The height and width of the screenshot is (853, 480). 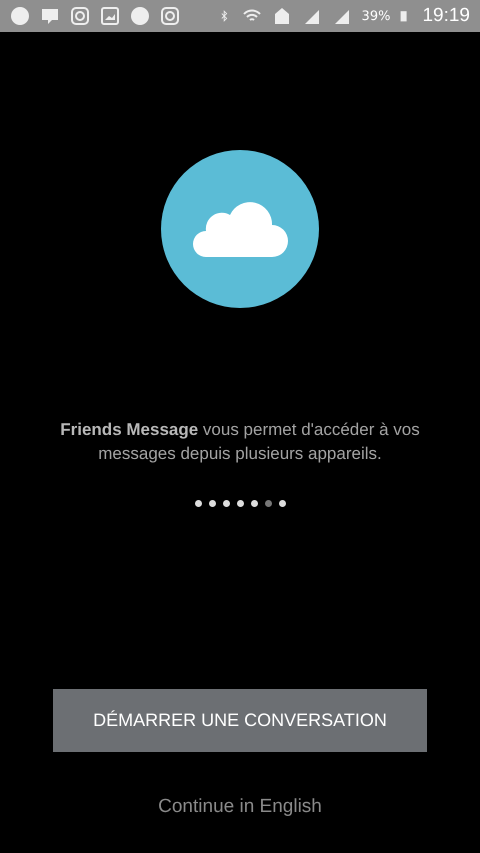 I want to click on message-icon, so click(x=50, y=16).